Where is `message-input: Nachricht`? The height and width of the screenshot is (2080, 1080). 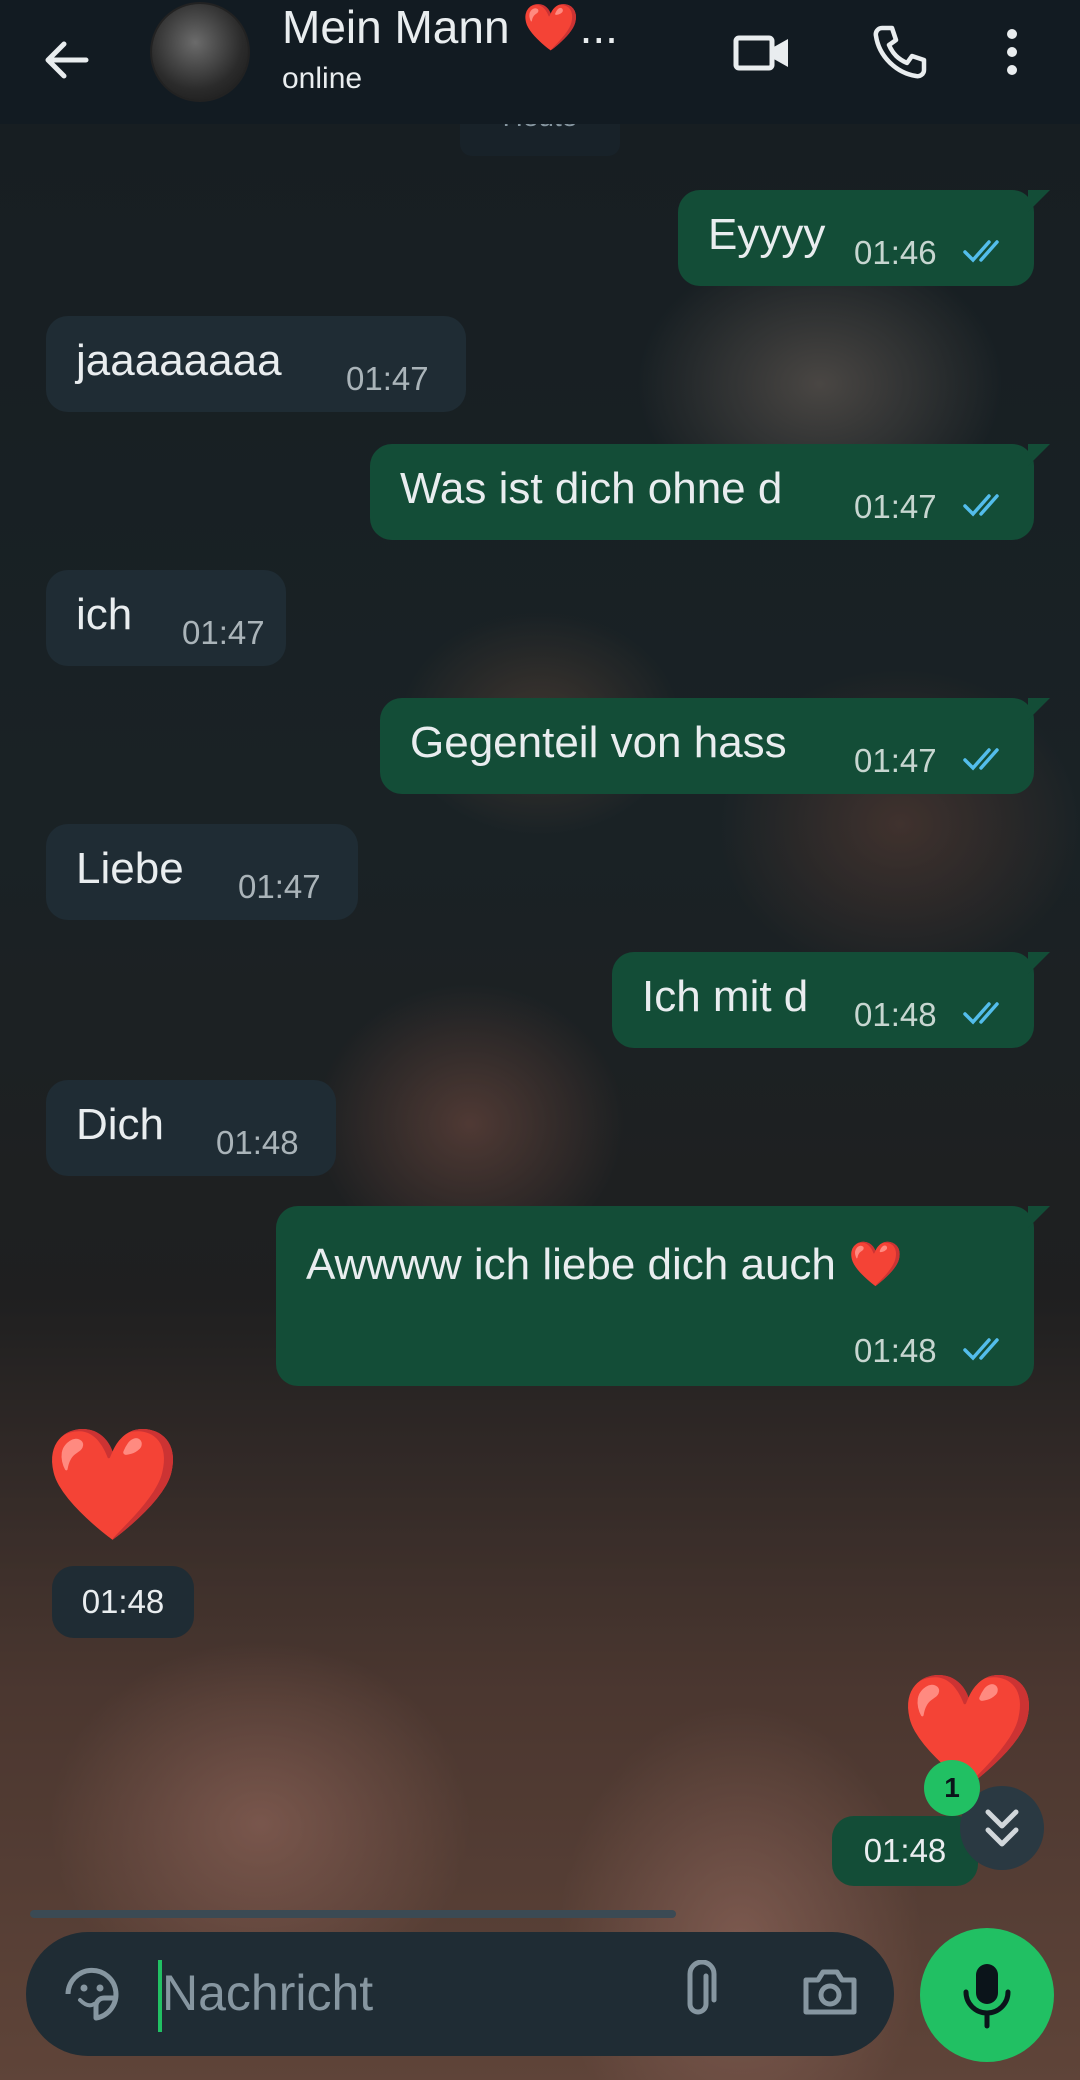
message-input: Nachricht is located at coordinates (267, 1993).